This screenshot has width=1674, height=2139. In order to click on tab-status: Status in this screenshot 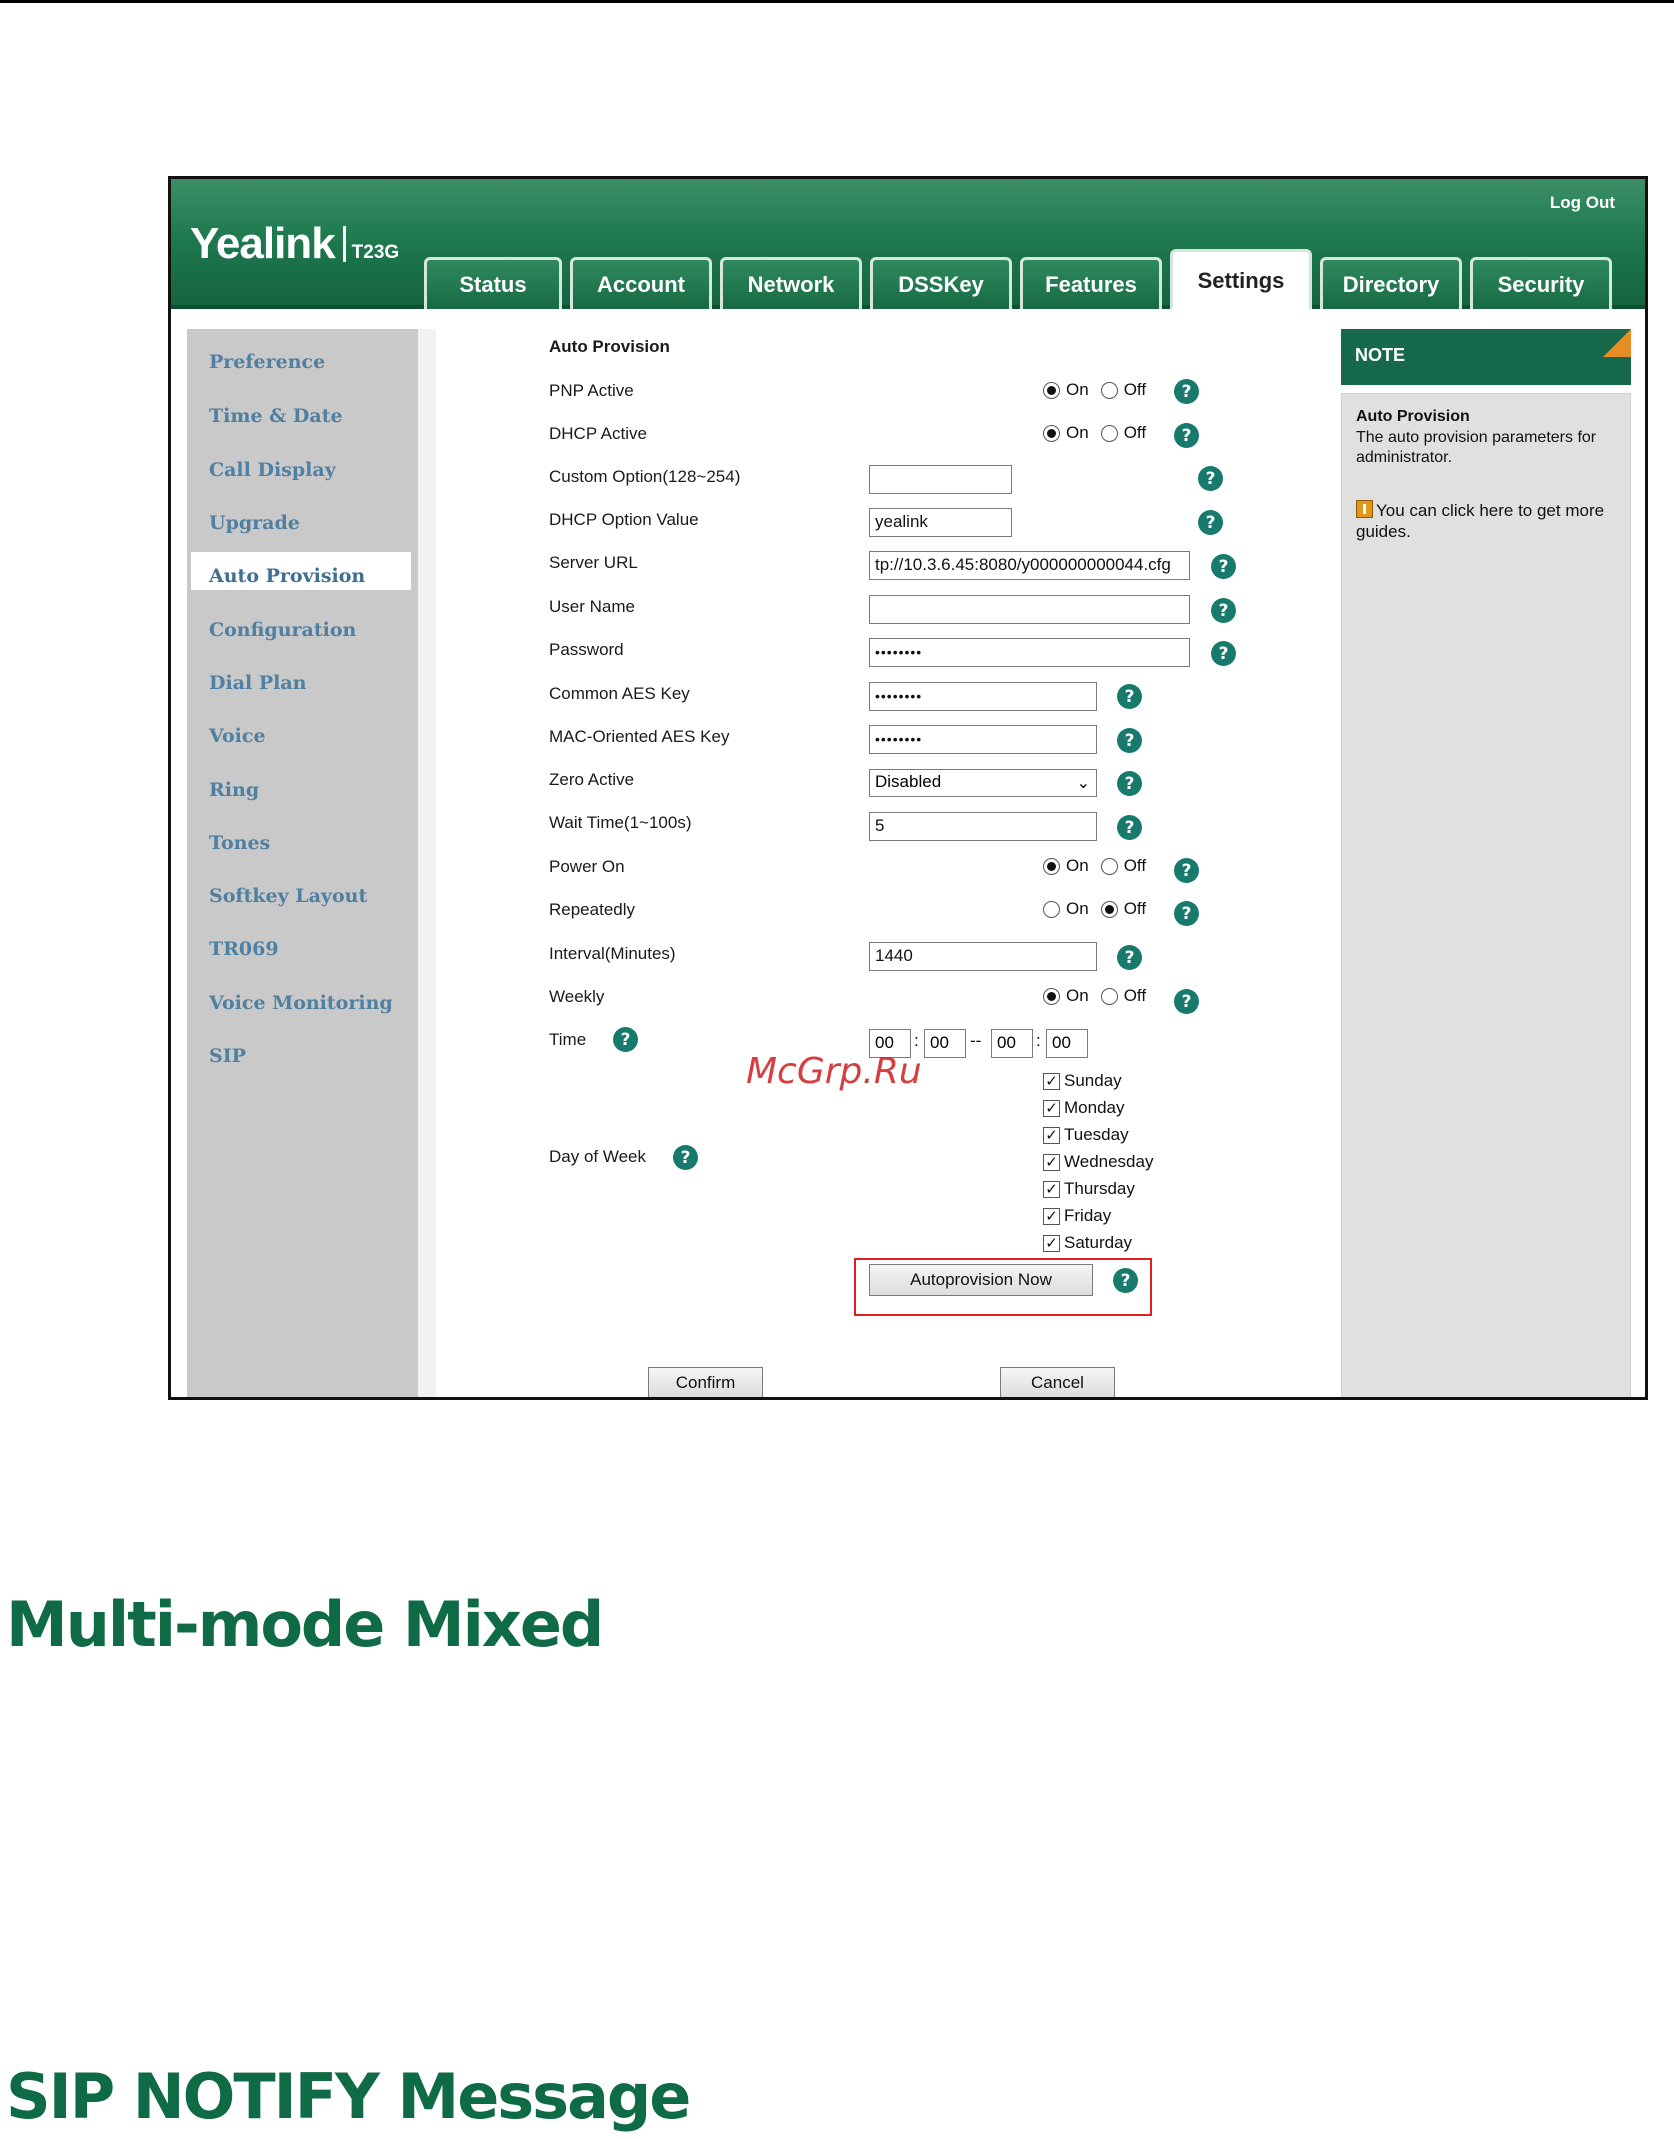, I will do `click(493, 283)`.